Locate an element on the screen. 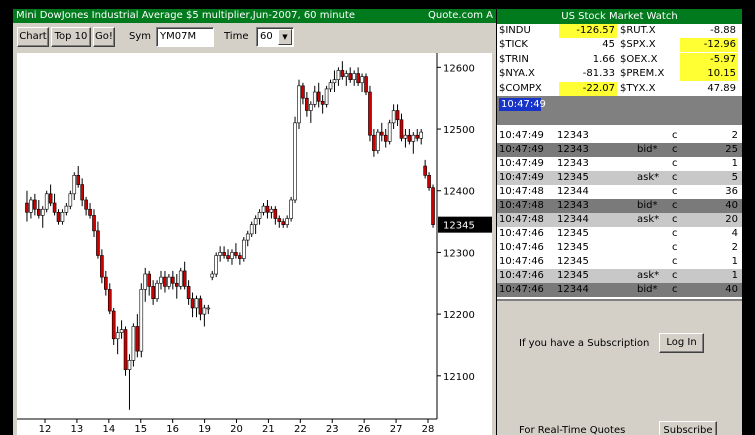 This screenshot has height=435, width=755. tape-price: 12343 is located at coordinates (573, 149).